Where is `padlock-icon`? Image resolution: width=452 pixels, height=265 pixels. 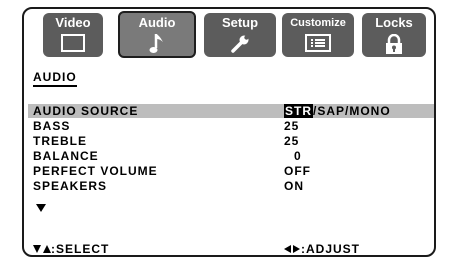 padlock-icon is located at coordinates (394, 46).